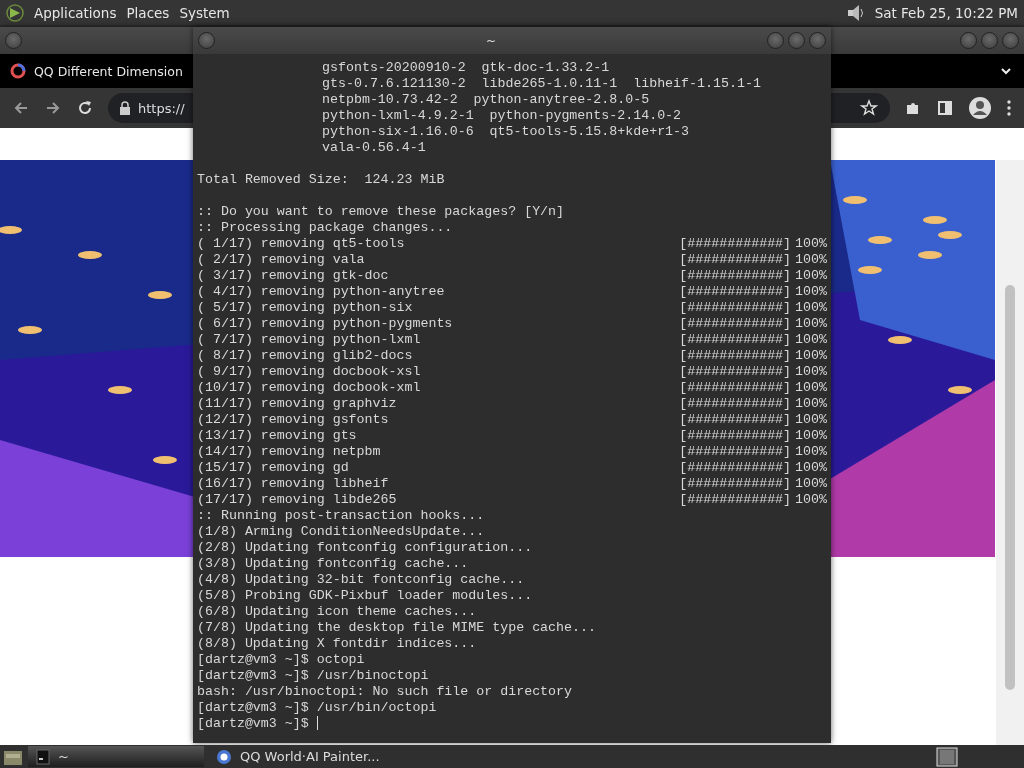 The image size is (1024, 768). What do you see at coordinates (98, 71) in the screenshot?
I see `browser-tab: QQ Different Dimension` at bounding box center [98, 71].